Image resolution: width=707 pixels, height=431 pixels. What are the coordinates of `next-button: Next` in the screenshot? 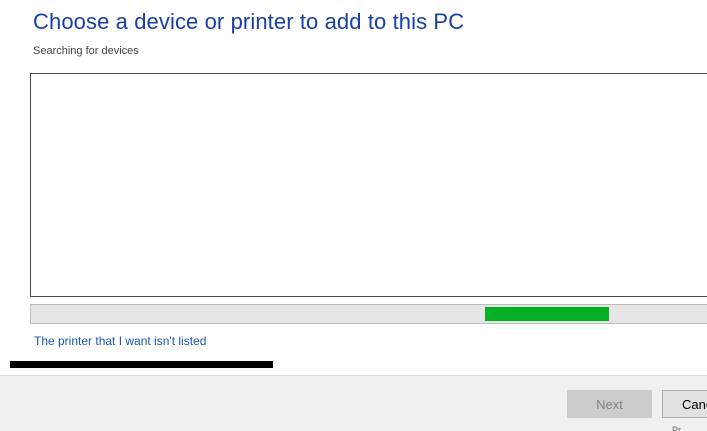 It's located at (609, 404).